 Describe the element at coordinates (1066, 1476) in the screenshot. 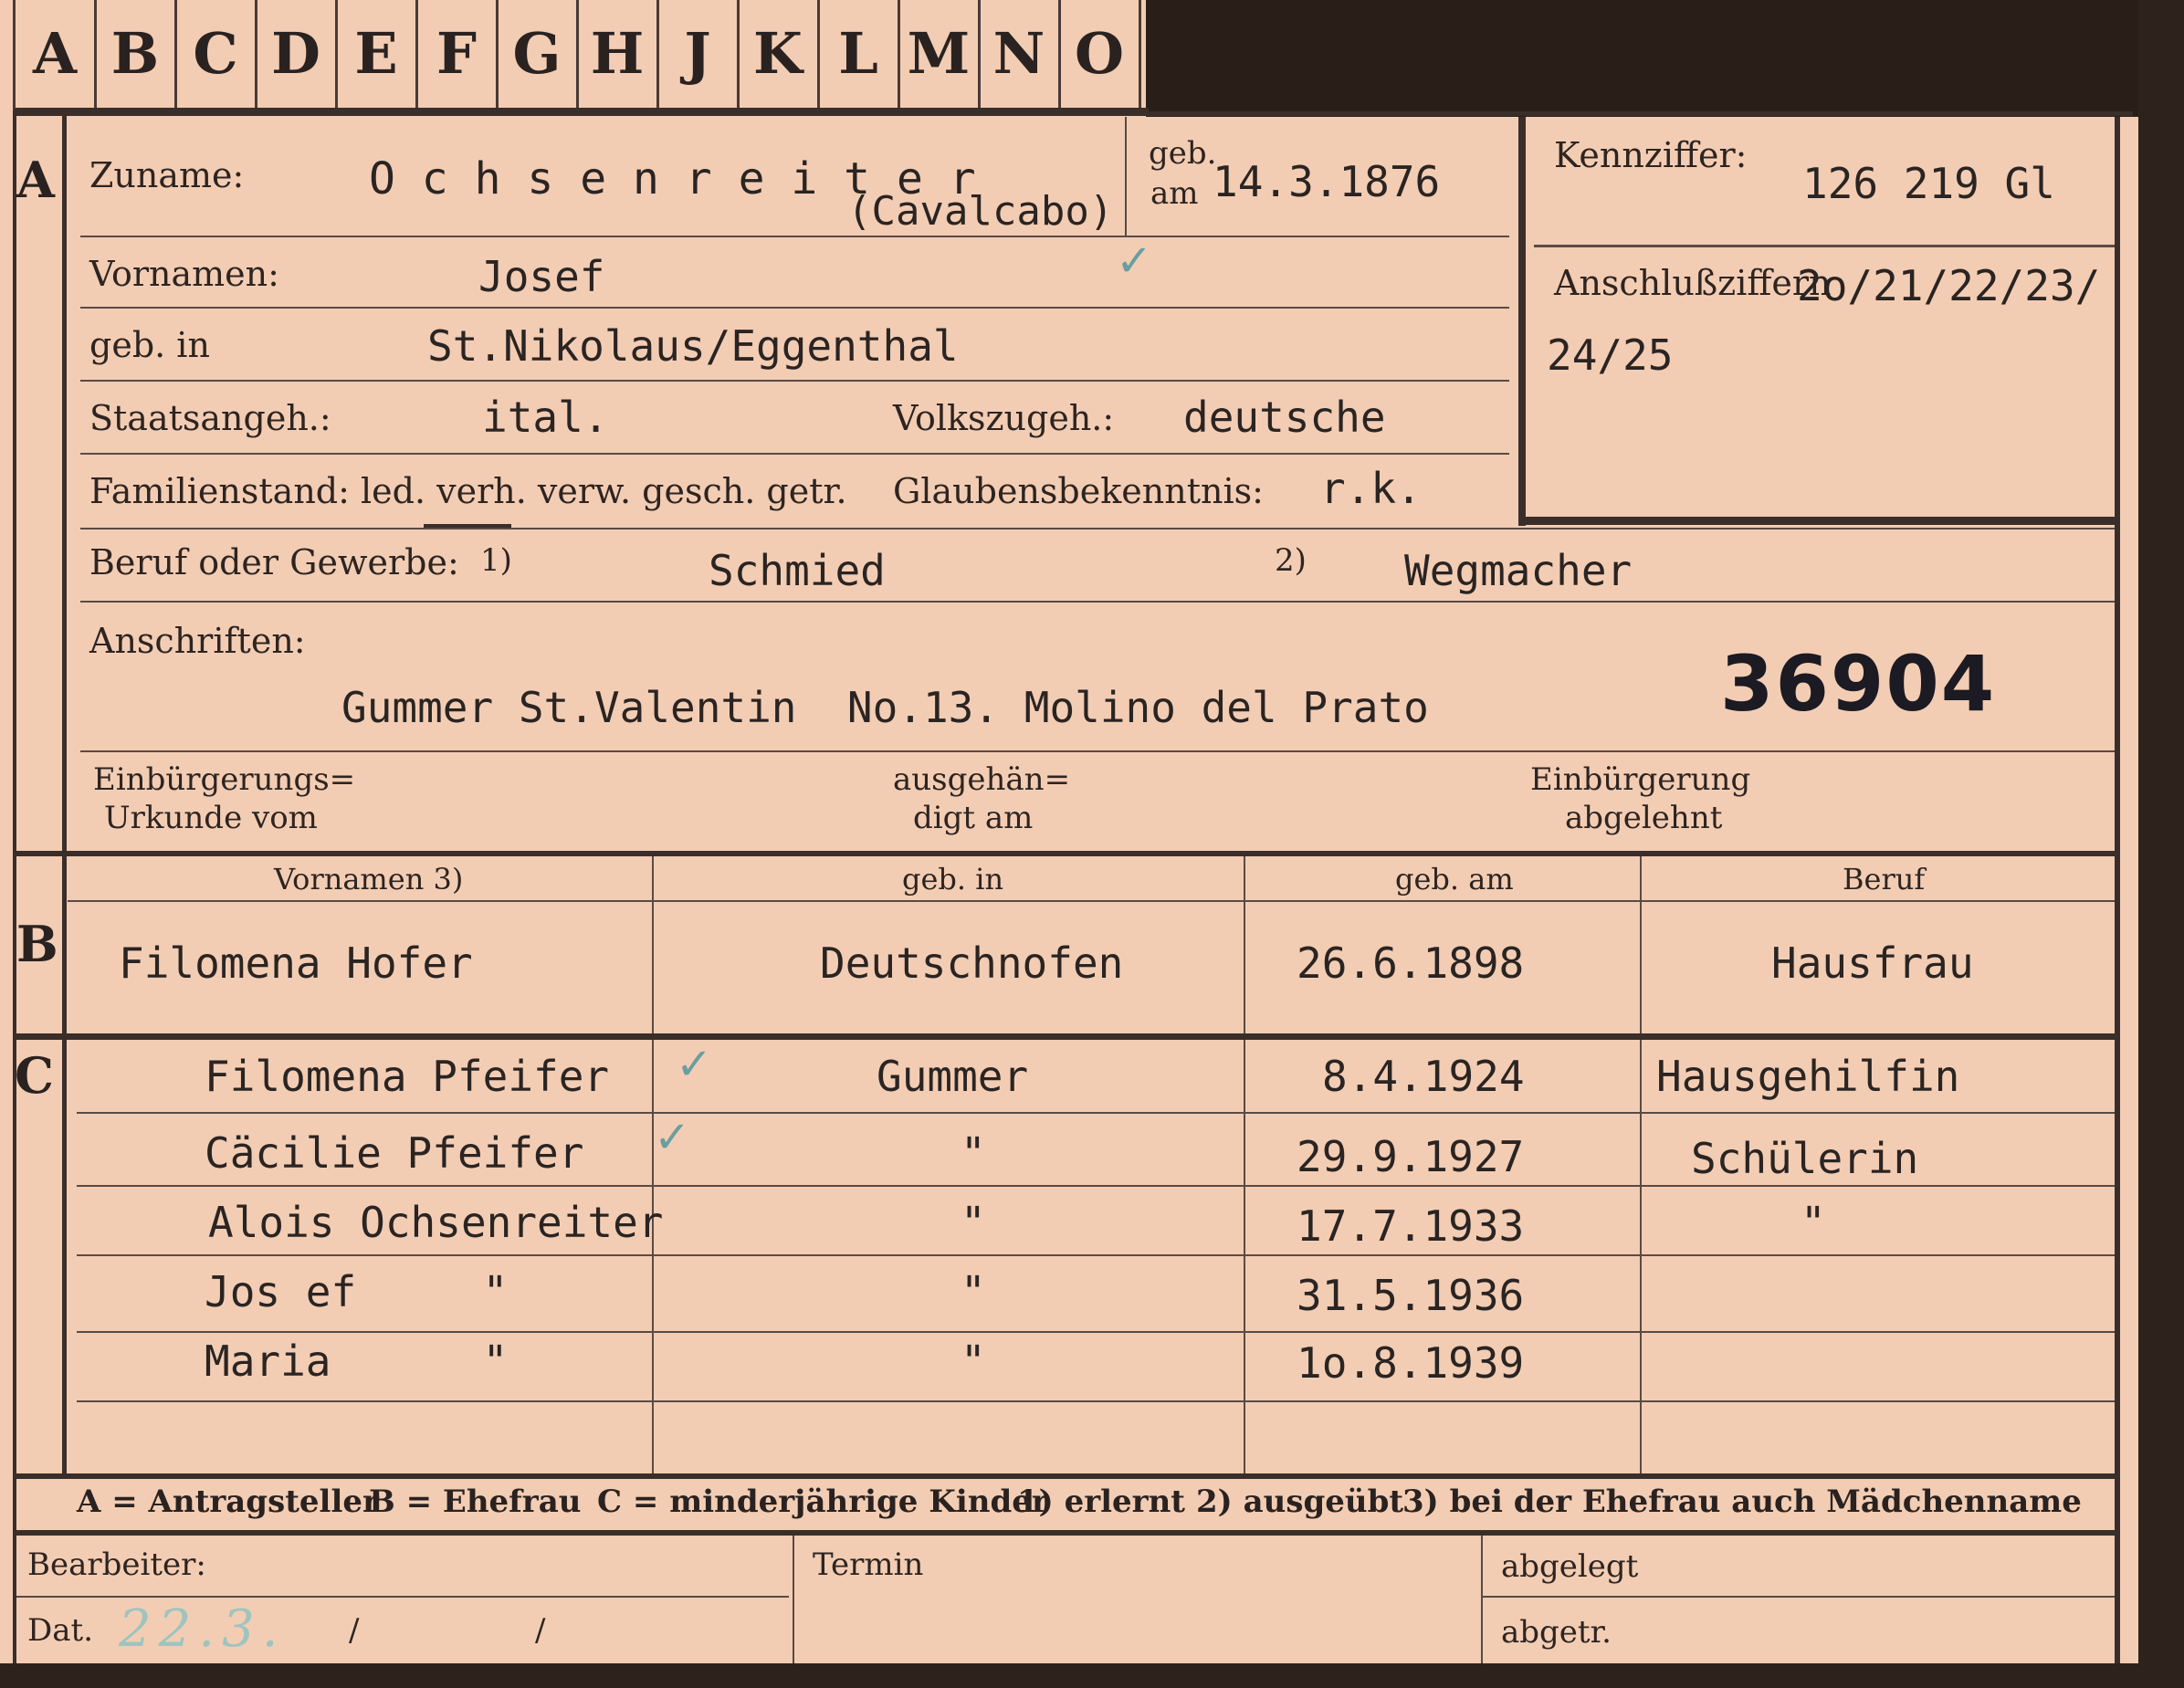

I see `legend-top` at that location.